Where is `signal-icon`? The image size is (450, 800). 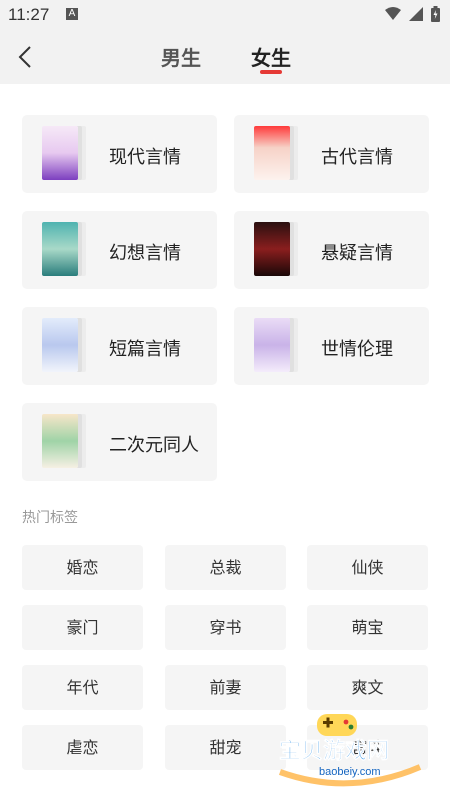
signal-icon is located at coordinates (416, 14).